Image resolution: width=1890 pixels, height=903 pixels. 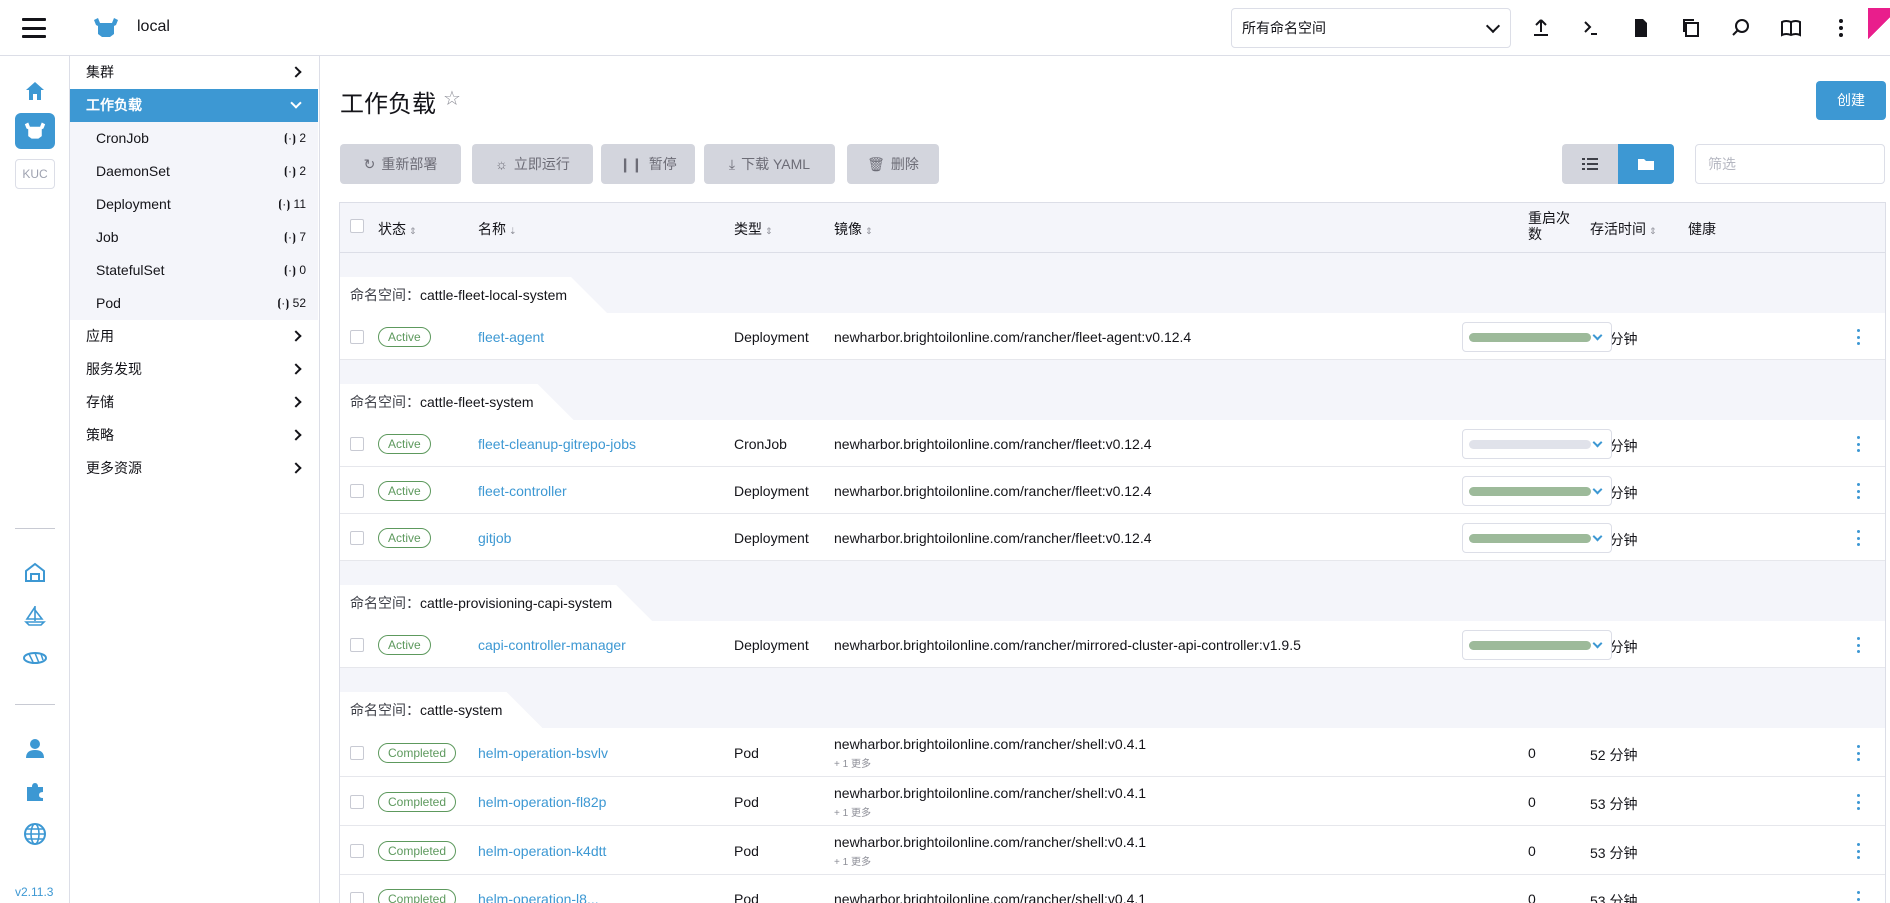 I want to click on copy-kubeconfig-icon, so click(x=1691, y=28).